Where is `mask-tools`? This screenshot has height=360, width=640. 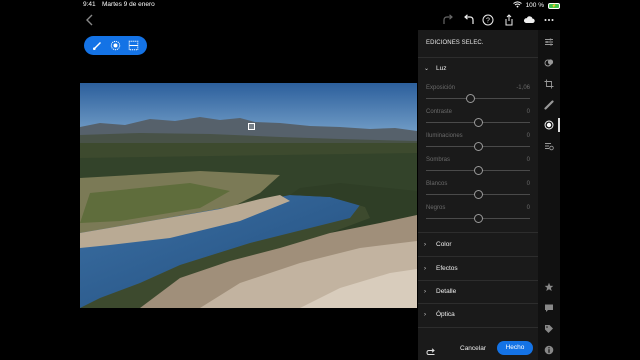 mask-tools is located at coordinates (115, 45).